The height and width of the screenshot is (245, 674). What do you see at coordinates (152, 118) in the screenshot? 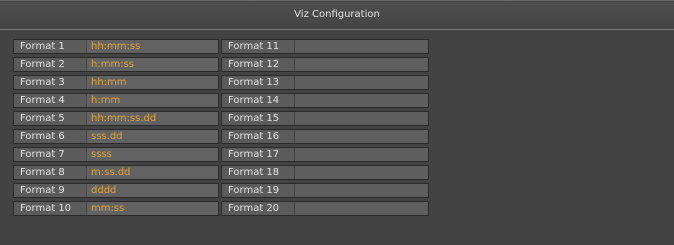
I see `format-value-field: hh:mm:ss.dd` at bounding box center [152, 118].